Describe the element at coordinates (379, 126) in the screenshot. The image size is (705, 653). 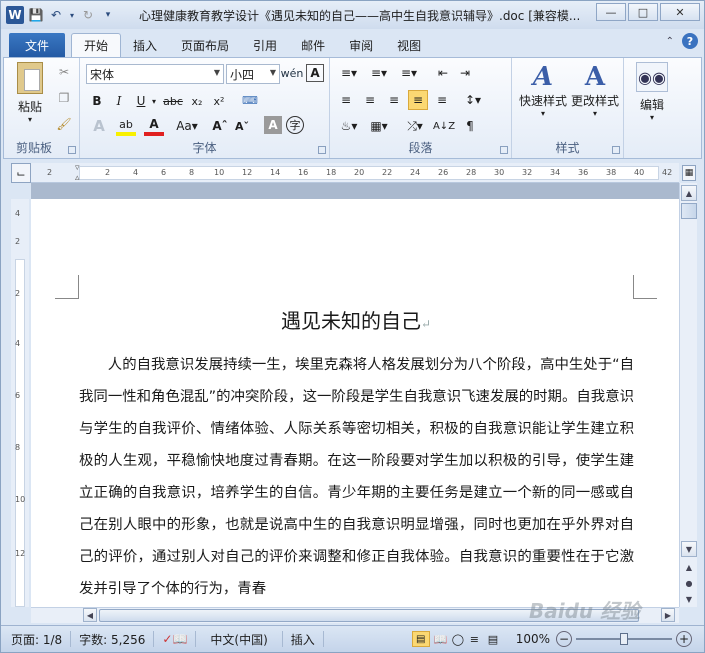
I see `borders-icon: ▦▾` at that location.